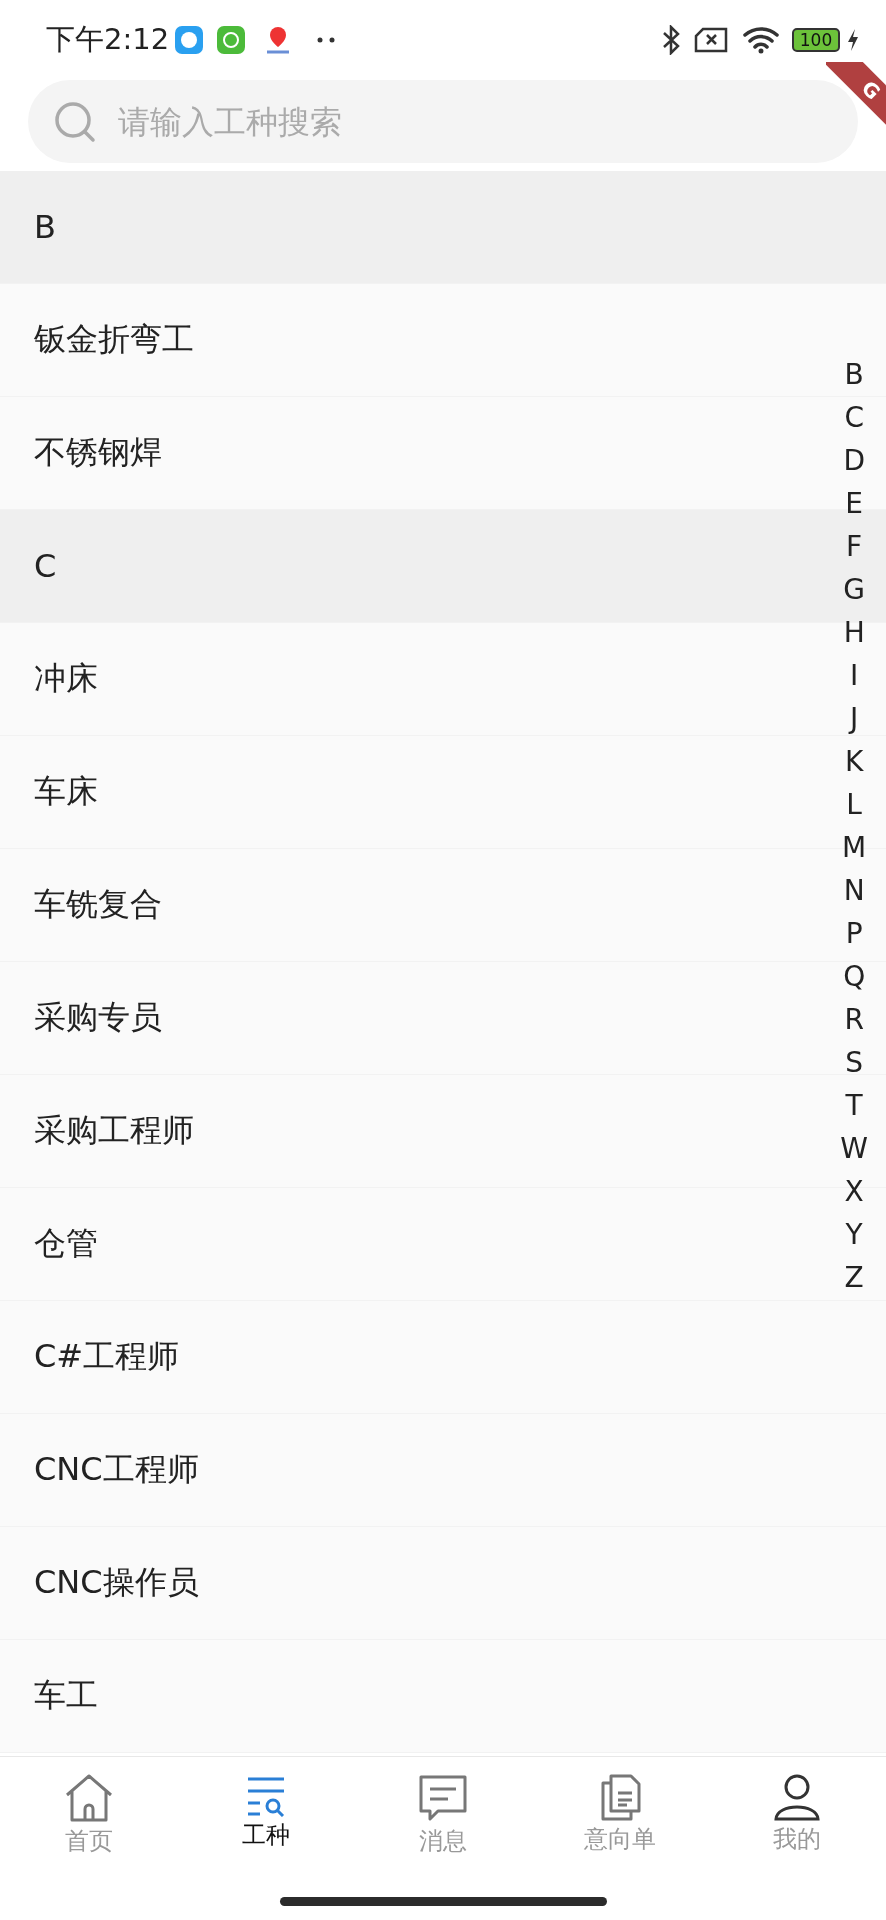 Image resolution: width=886 pixels, height=1920 pixels. What do you see at coordinates (326, 40) in the screenshot?
I see `more-dots-icon` at bounding box center [326, 40].